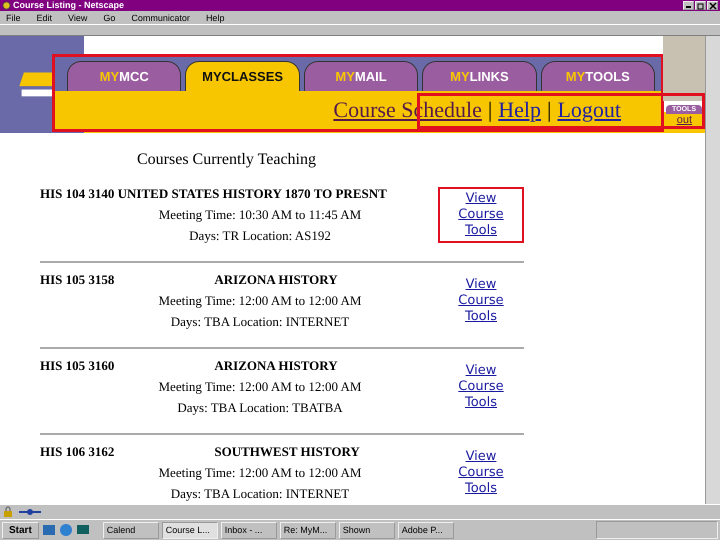  What do you see at coordinates (366, 530) in the screenshot?
I see `taskbar-button: Shown` at bounding box center [366, 530].